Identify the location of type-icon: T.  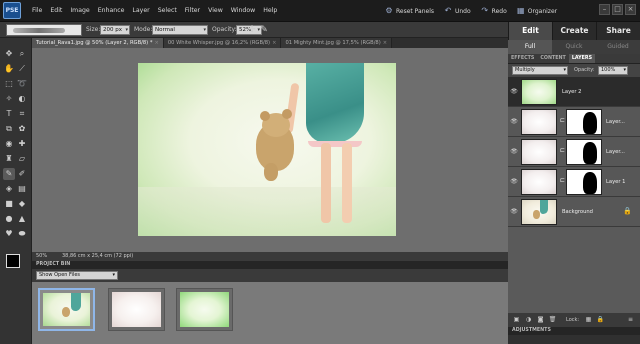
(9, 114).